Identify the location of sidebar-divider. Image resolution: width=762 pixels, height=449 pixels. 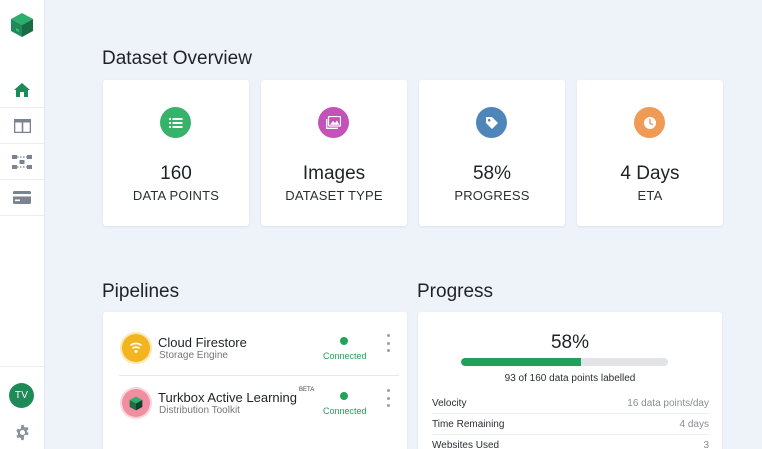
(22, 366).